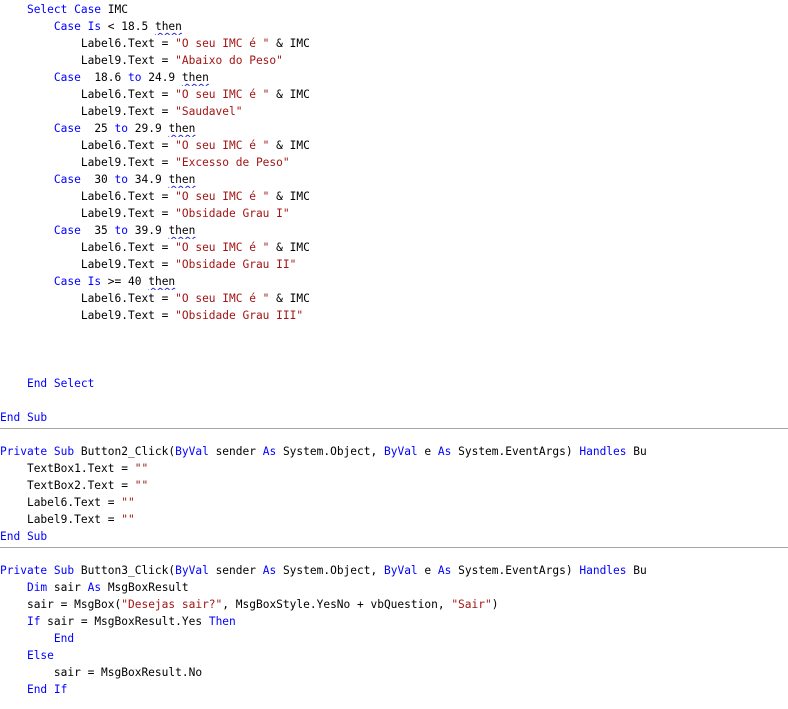 Image resolution: width=788 pixels, height=709 pixels. What do you see at coordinates (60, 383) in the screenshot?
I see `keyword: End Select` at bounding box center [60, 383].